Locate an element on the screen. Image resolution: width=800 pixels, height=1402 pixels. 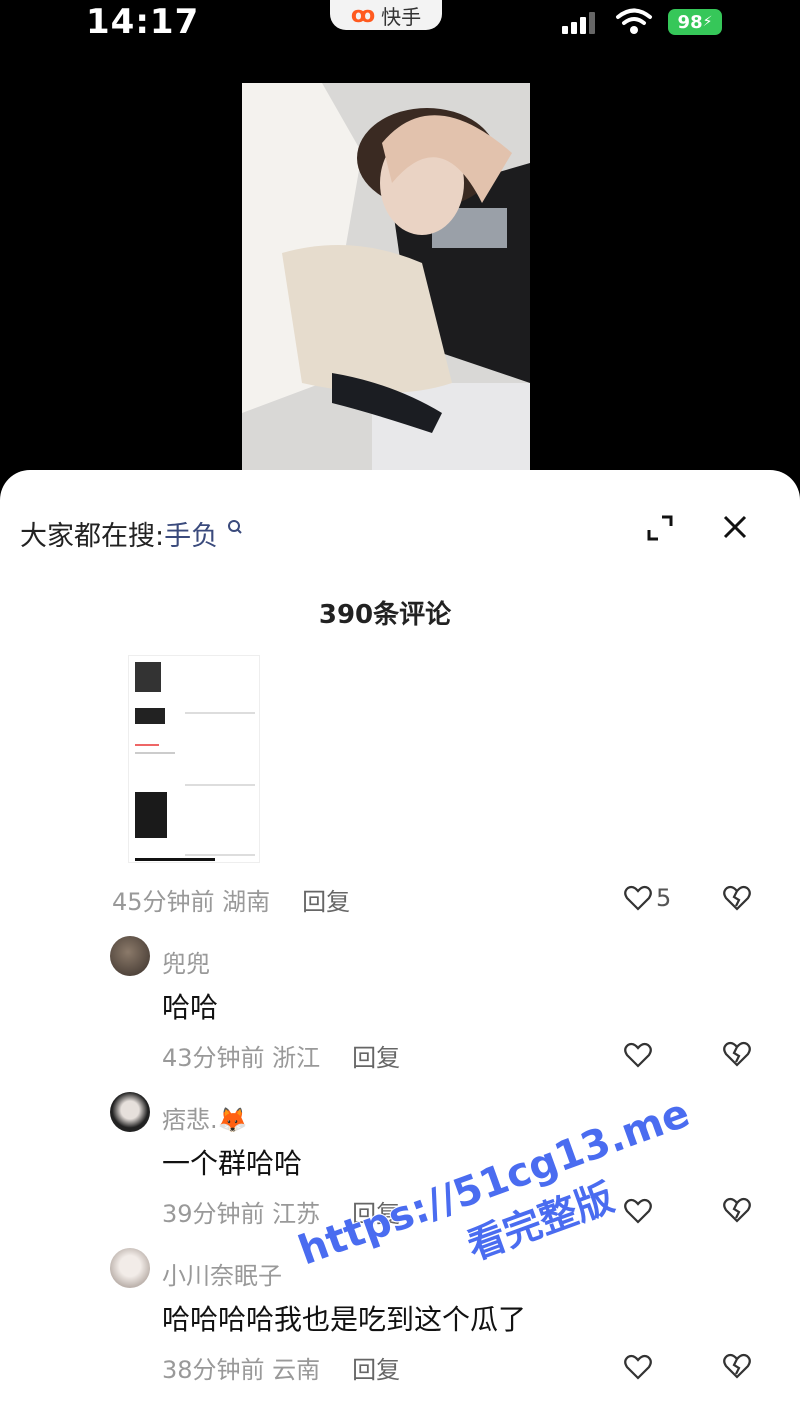
comment-username: 兜兜 is located at coordinates (186, 961).